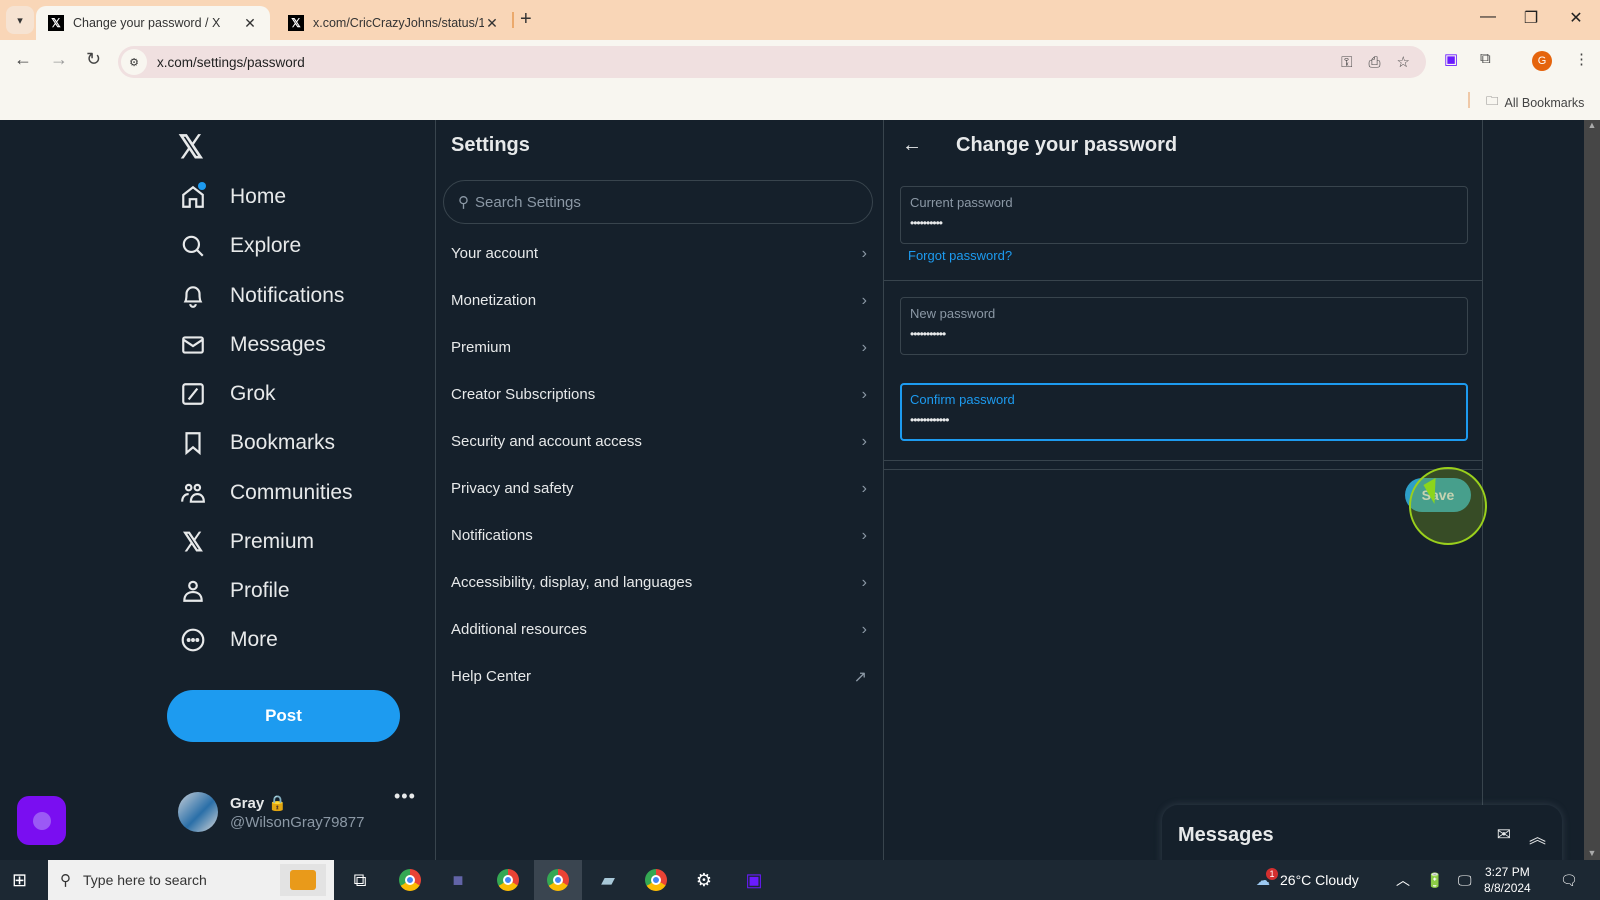  What do you see at coordinates (1184, 412) in the screenshot?
I see `confirm-password-field: Confirm password ••••••••••••` at bounding box center [1184, 412].